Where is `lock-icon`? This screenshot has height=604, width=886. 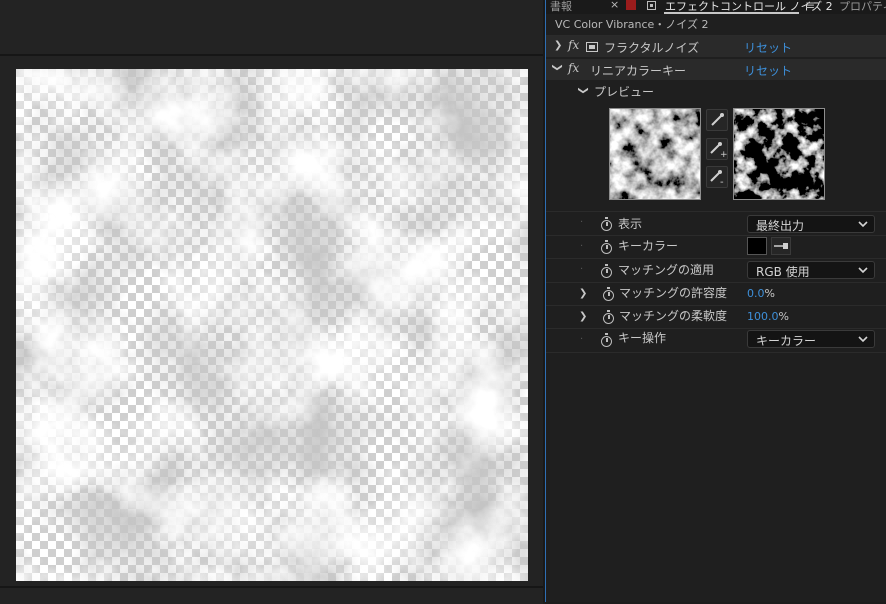
lock-icon is located at coordinates (651, 5).